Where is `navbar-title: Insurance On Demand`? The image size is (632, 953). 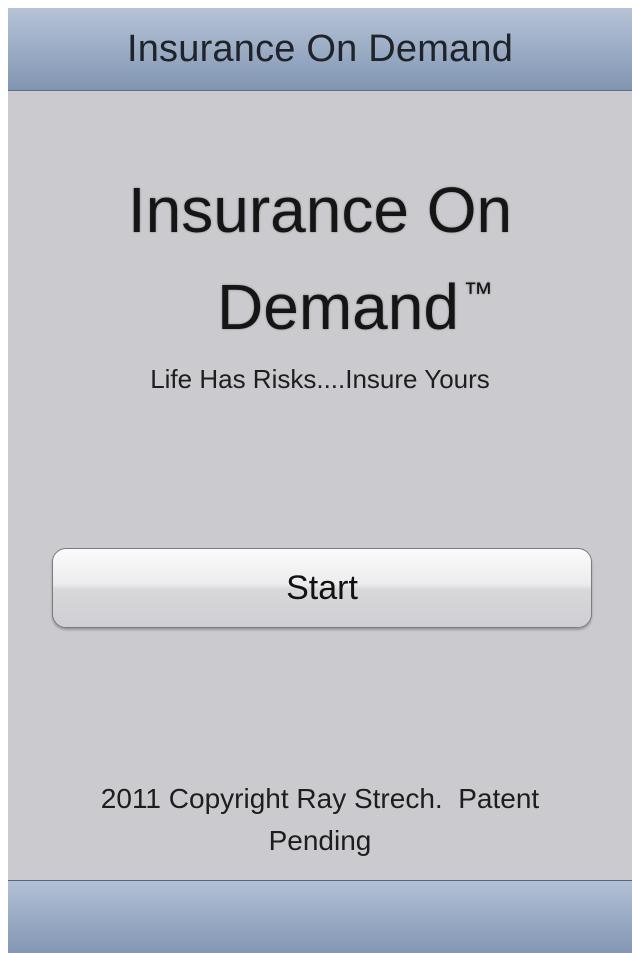
navbar-title: Insurance On Demand is located at coordinates (320, 48).